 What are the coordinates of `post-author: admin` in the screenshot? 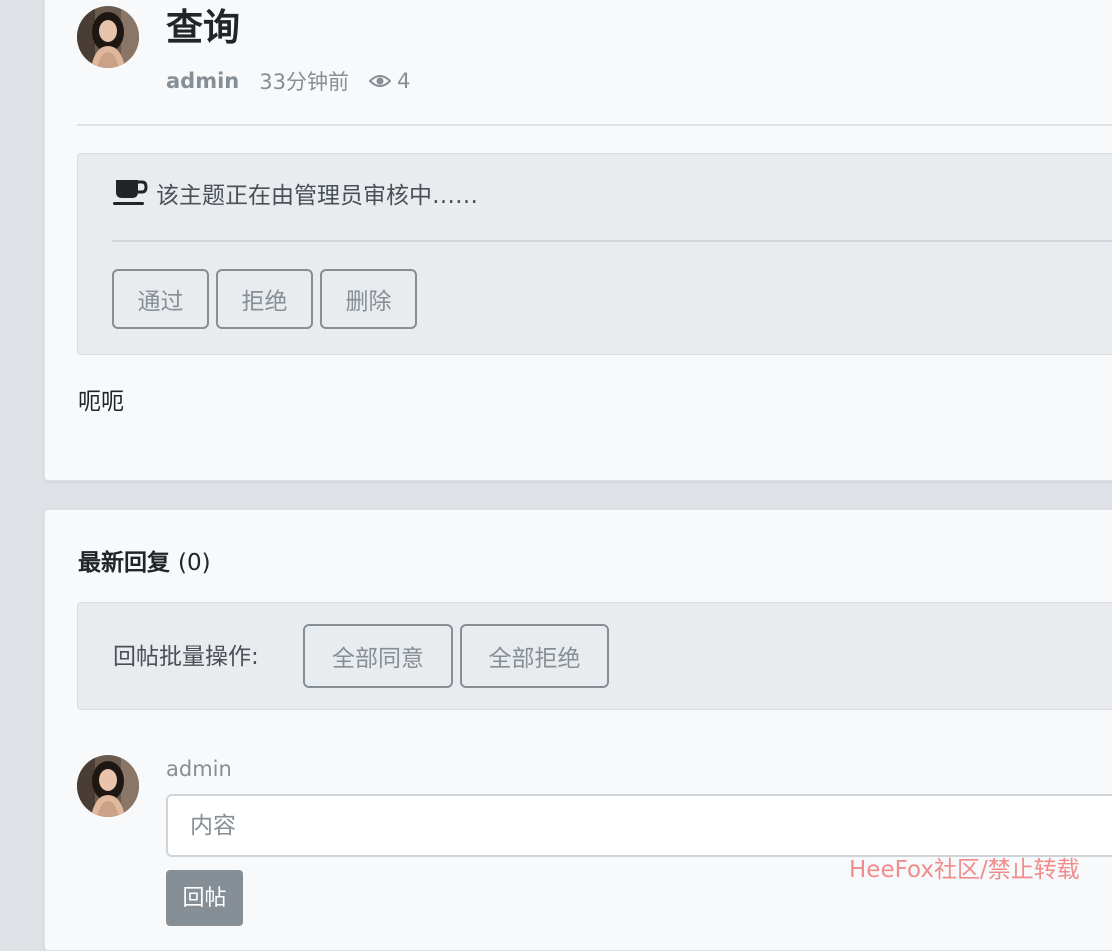 It's located at (202, 81).